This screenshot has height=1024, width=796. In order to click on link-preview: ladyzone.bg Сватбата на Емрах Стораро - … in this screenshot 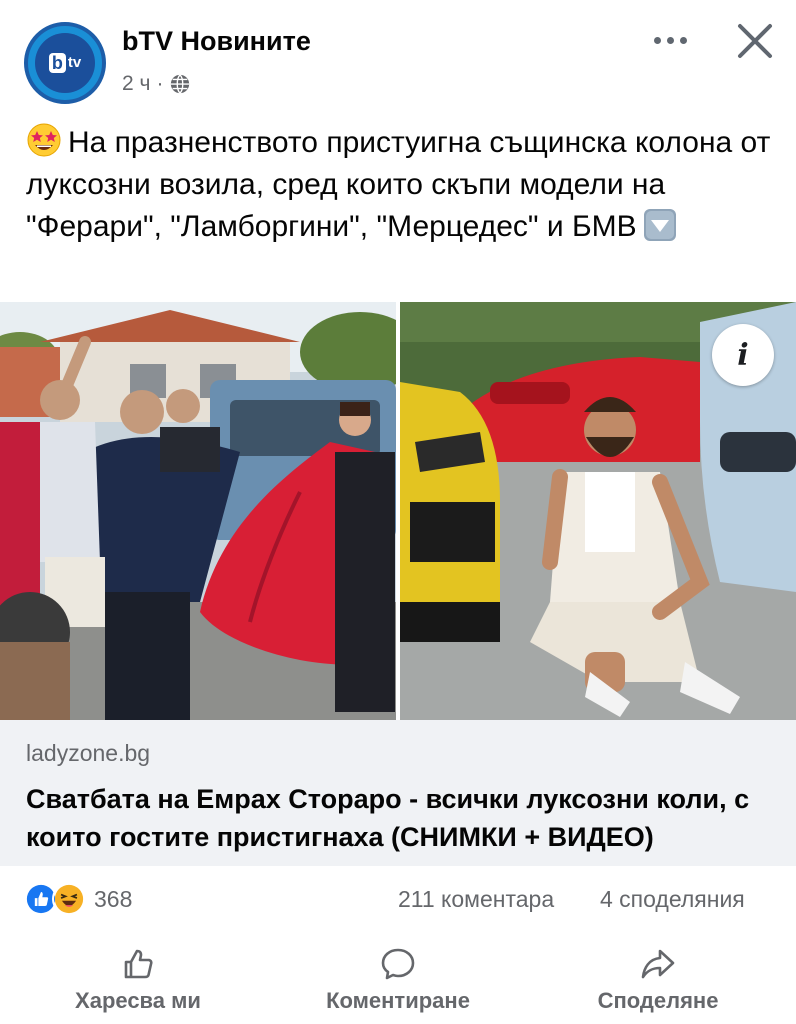, I will do `click(398, 793)`.